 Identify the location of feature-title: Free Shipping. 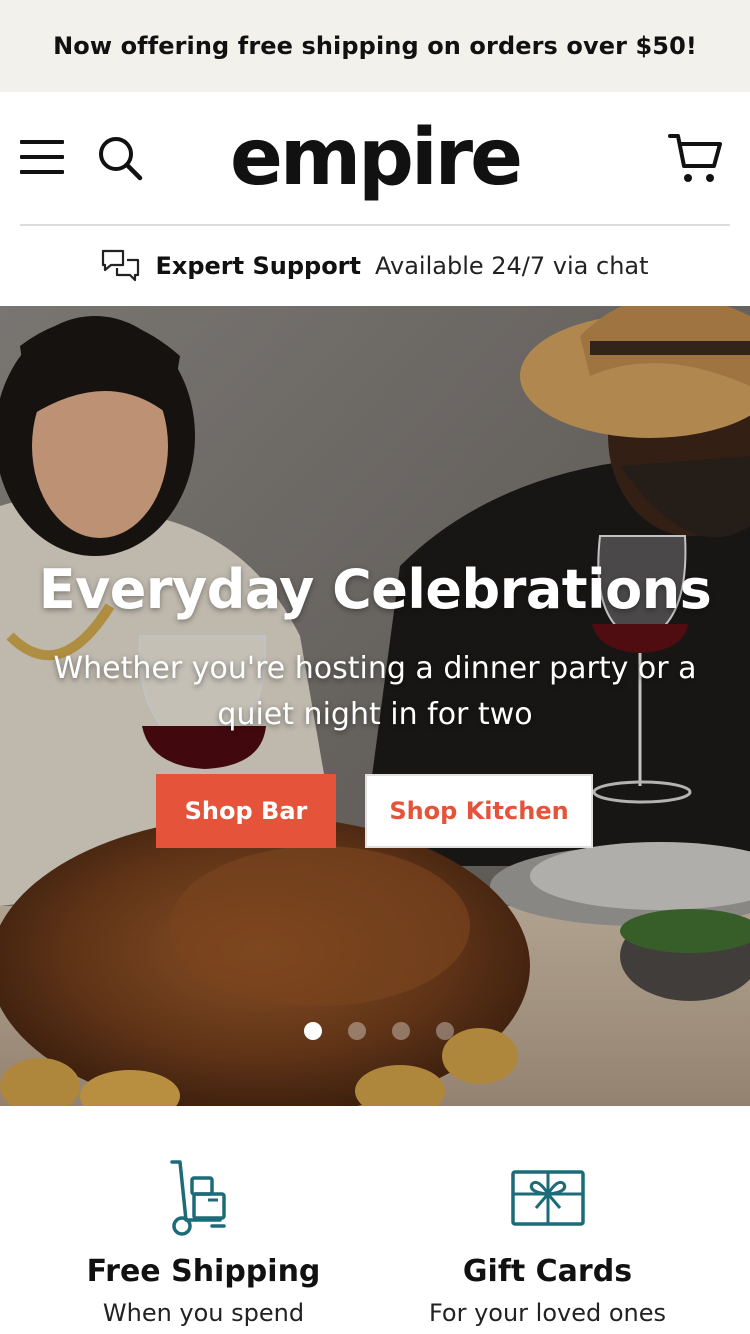
(203, 1271).